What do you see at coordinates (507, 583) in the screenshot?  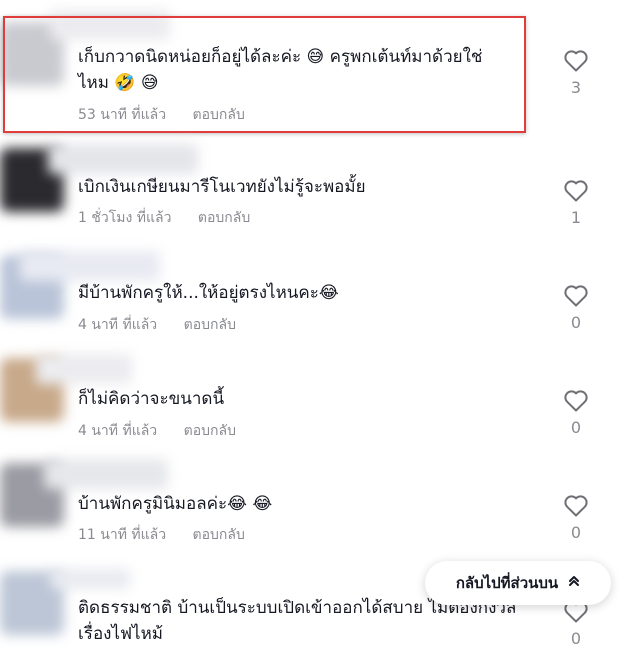 I see `back-to-top-label: กลับไปที่ส่วนบน` at bounding box center [507, 583].